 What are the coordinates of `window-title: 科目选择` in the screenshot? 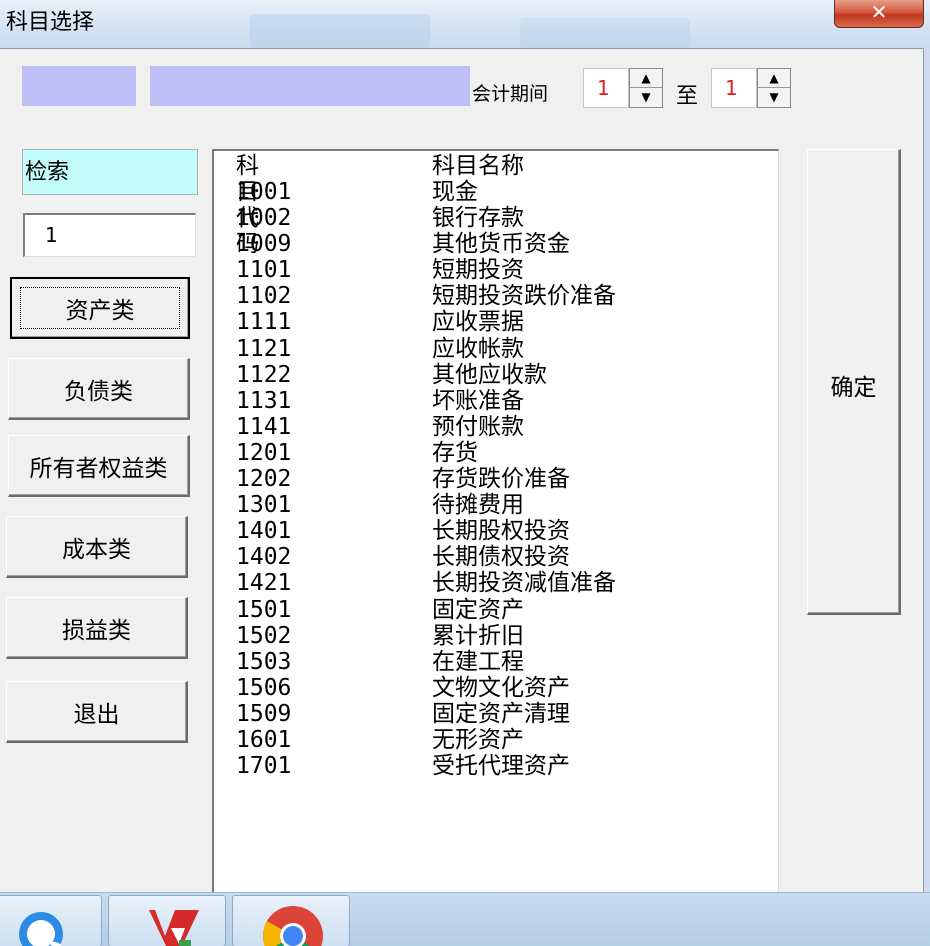 It's located at (50, 22).